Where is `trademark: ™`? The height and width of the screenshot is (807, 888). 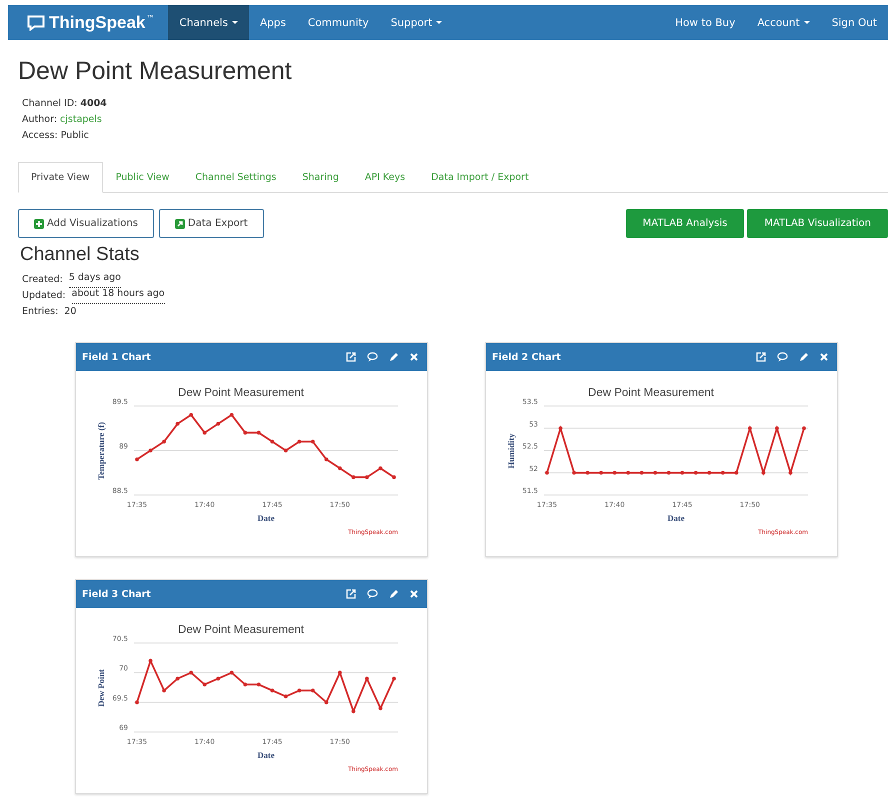 trademark: ™ is located at coordinates (150, 18).